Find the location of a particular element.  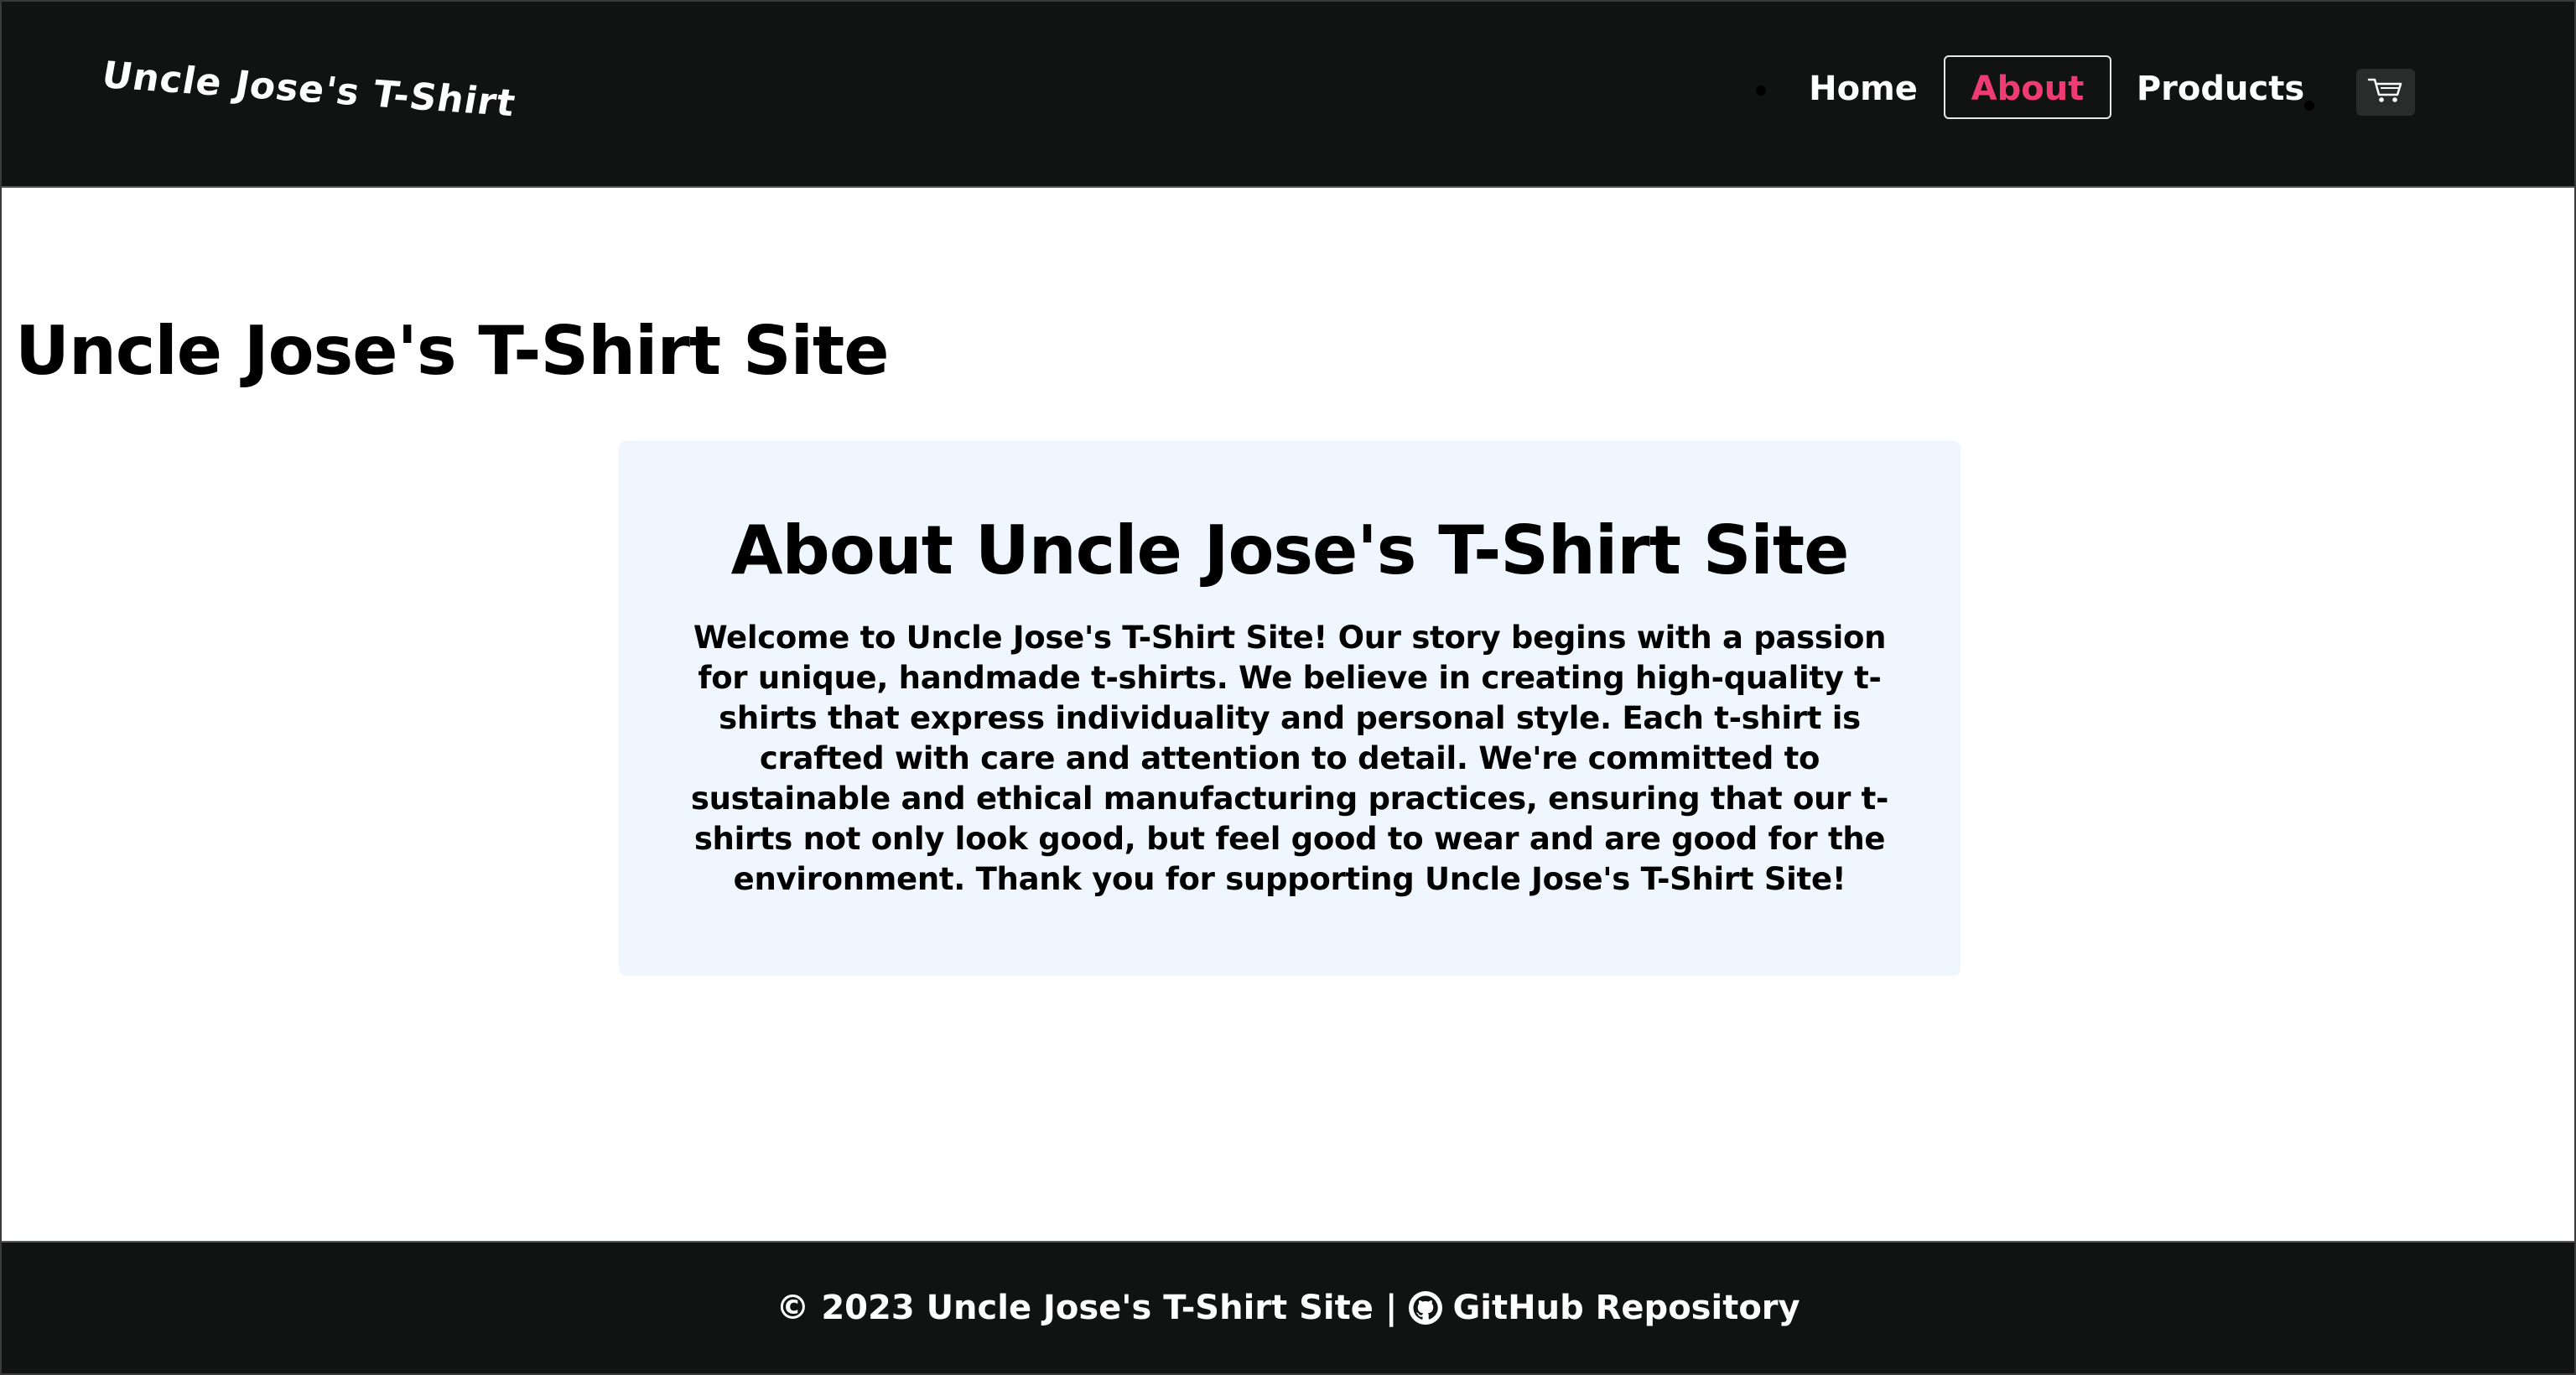

cart-button is located at coordinates (2385, 92).